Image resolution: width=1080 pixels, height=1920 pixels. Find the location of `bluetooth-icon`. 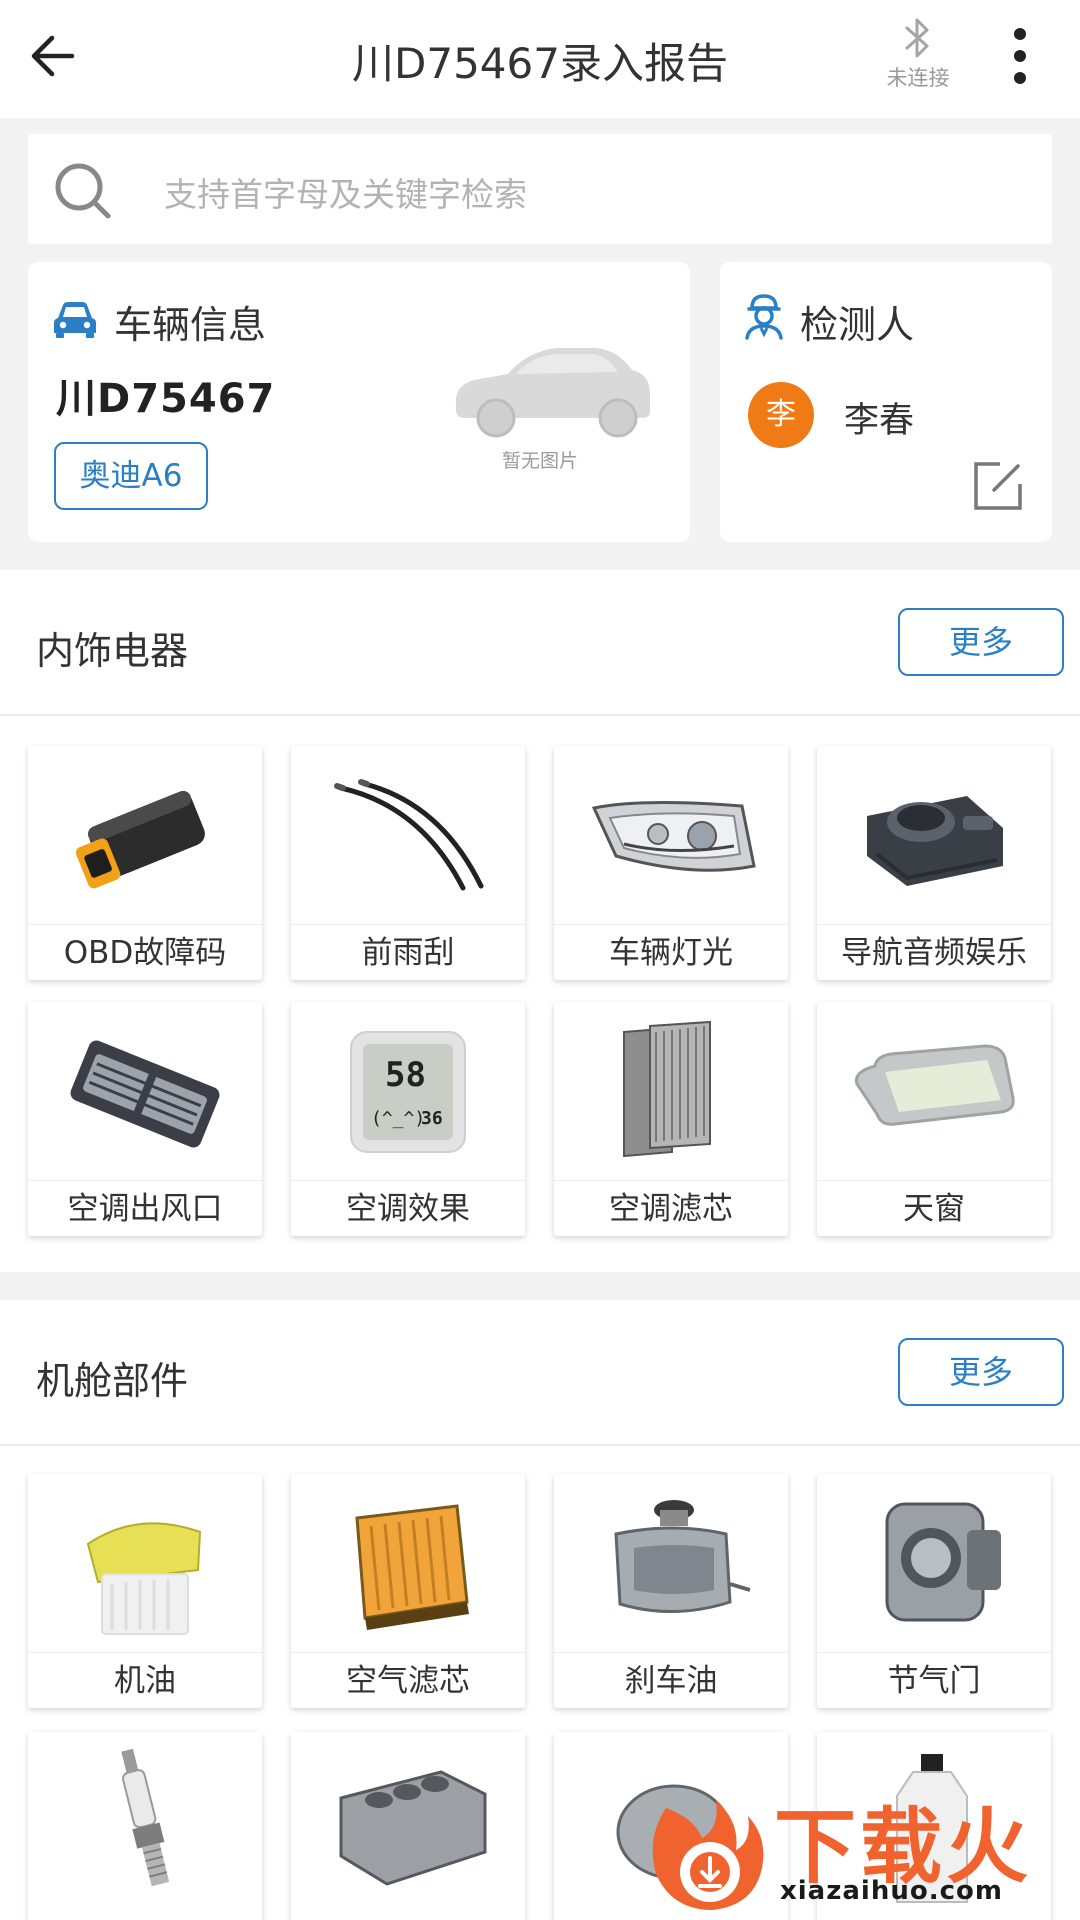

bluetooth-icon is located at coordinates (917, 38).